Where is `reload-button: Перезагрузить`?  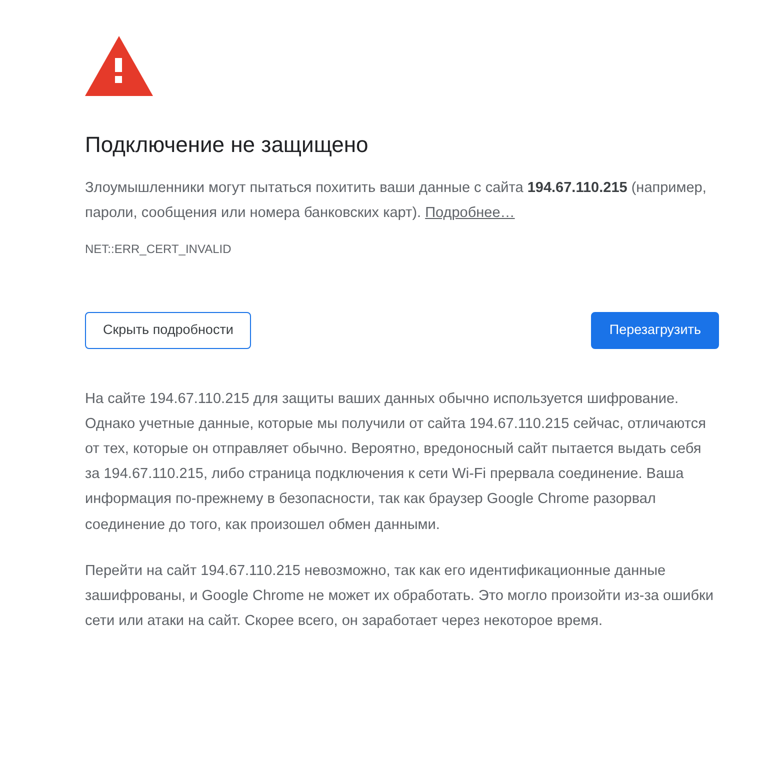
reload-button: Перезагрузить is located at coordinates (655, 330).